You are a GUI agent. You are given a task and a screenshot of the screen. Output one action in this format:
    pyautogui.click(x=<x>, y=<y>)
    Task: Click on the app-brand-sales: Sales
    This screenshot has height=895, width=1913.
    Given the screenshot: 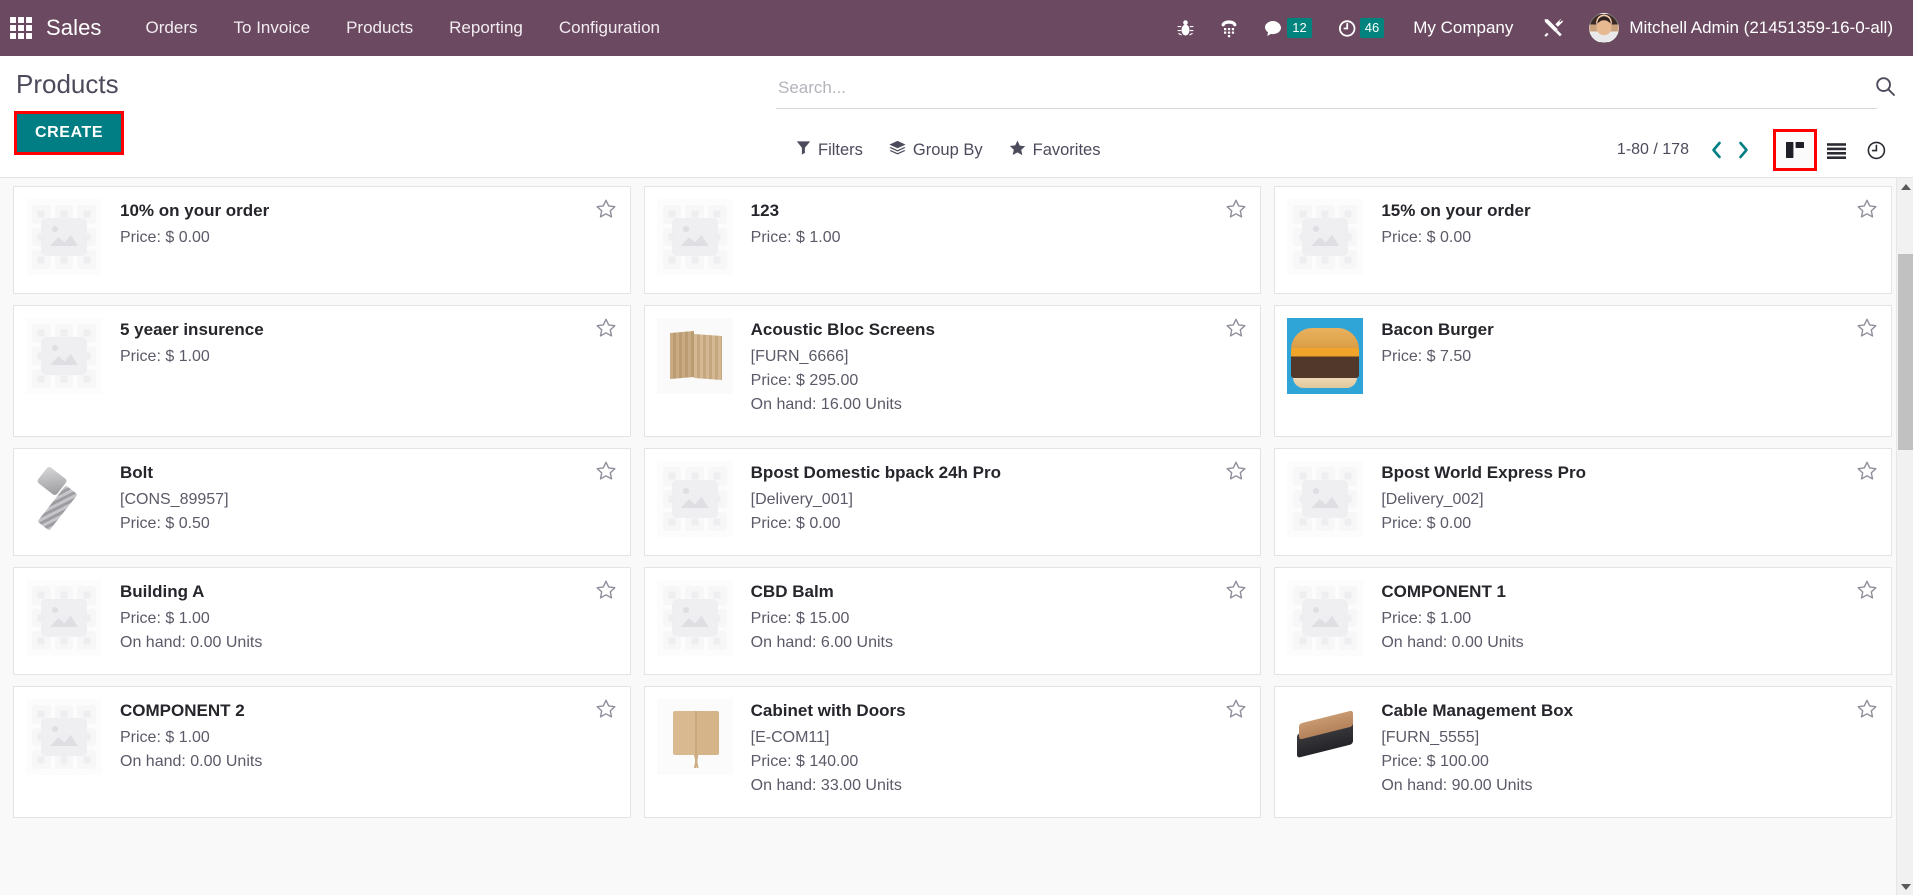 What is the action you would take?
    pyautogui.click(x=74, y=28)
    